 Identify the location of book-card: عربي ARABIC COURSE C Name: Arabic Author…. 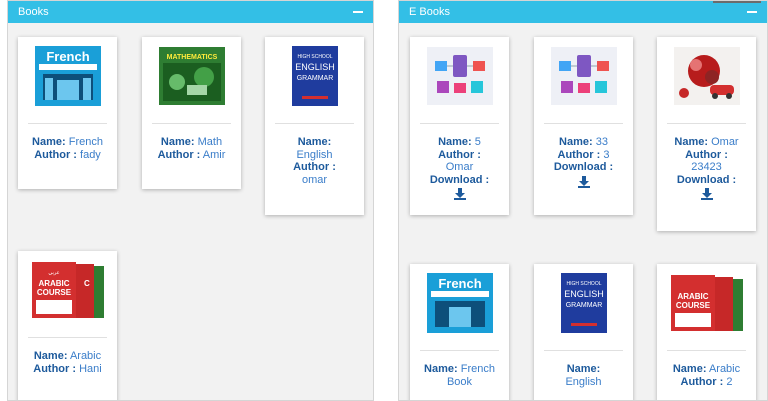
(67, 325).